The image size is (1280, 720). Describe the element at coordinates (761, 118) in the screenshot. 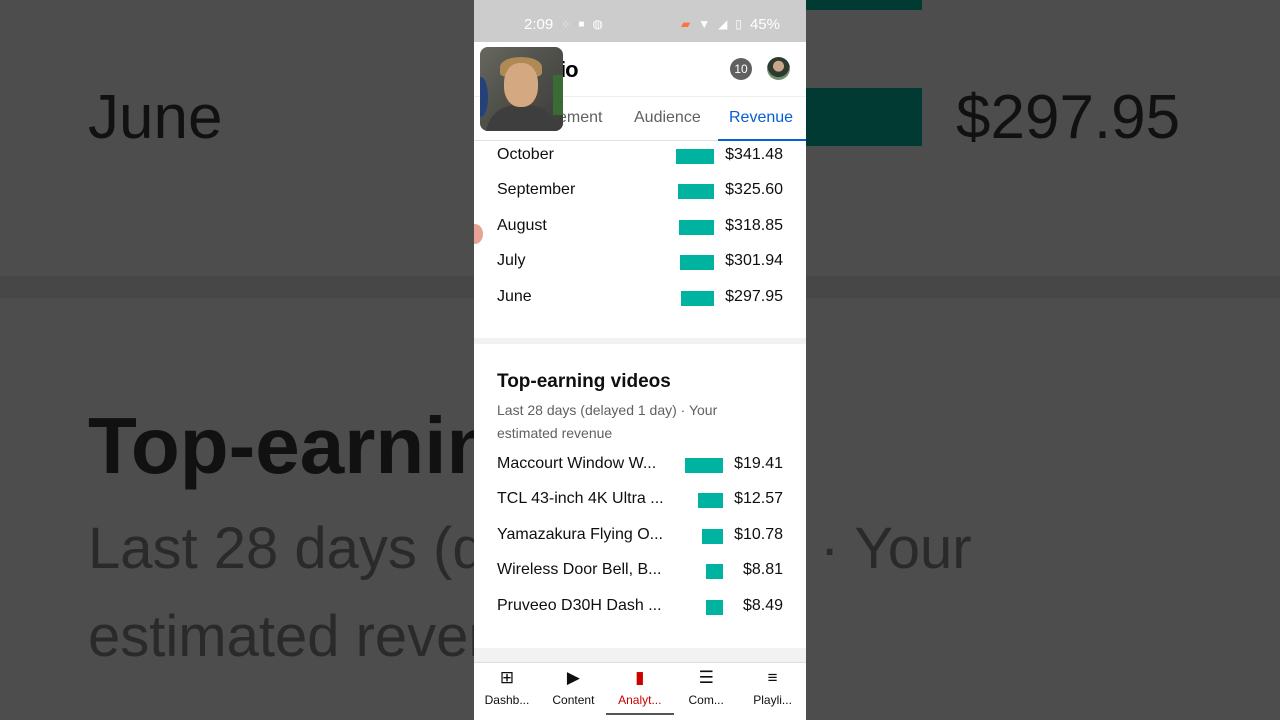

I see `tab-revenue: Revenue` at that location.